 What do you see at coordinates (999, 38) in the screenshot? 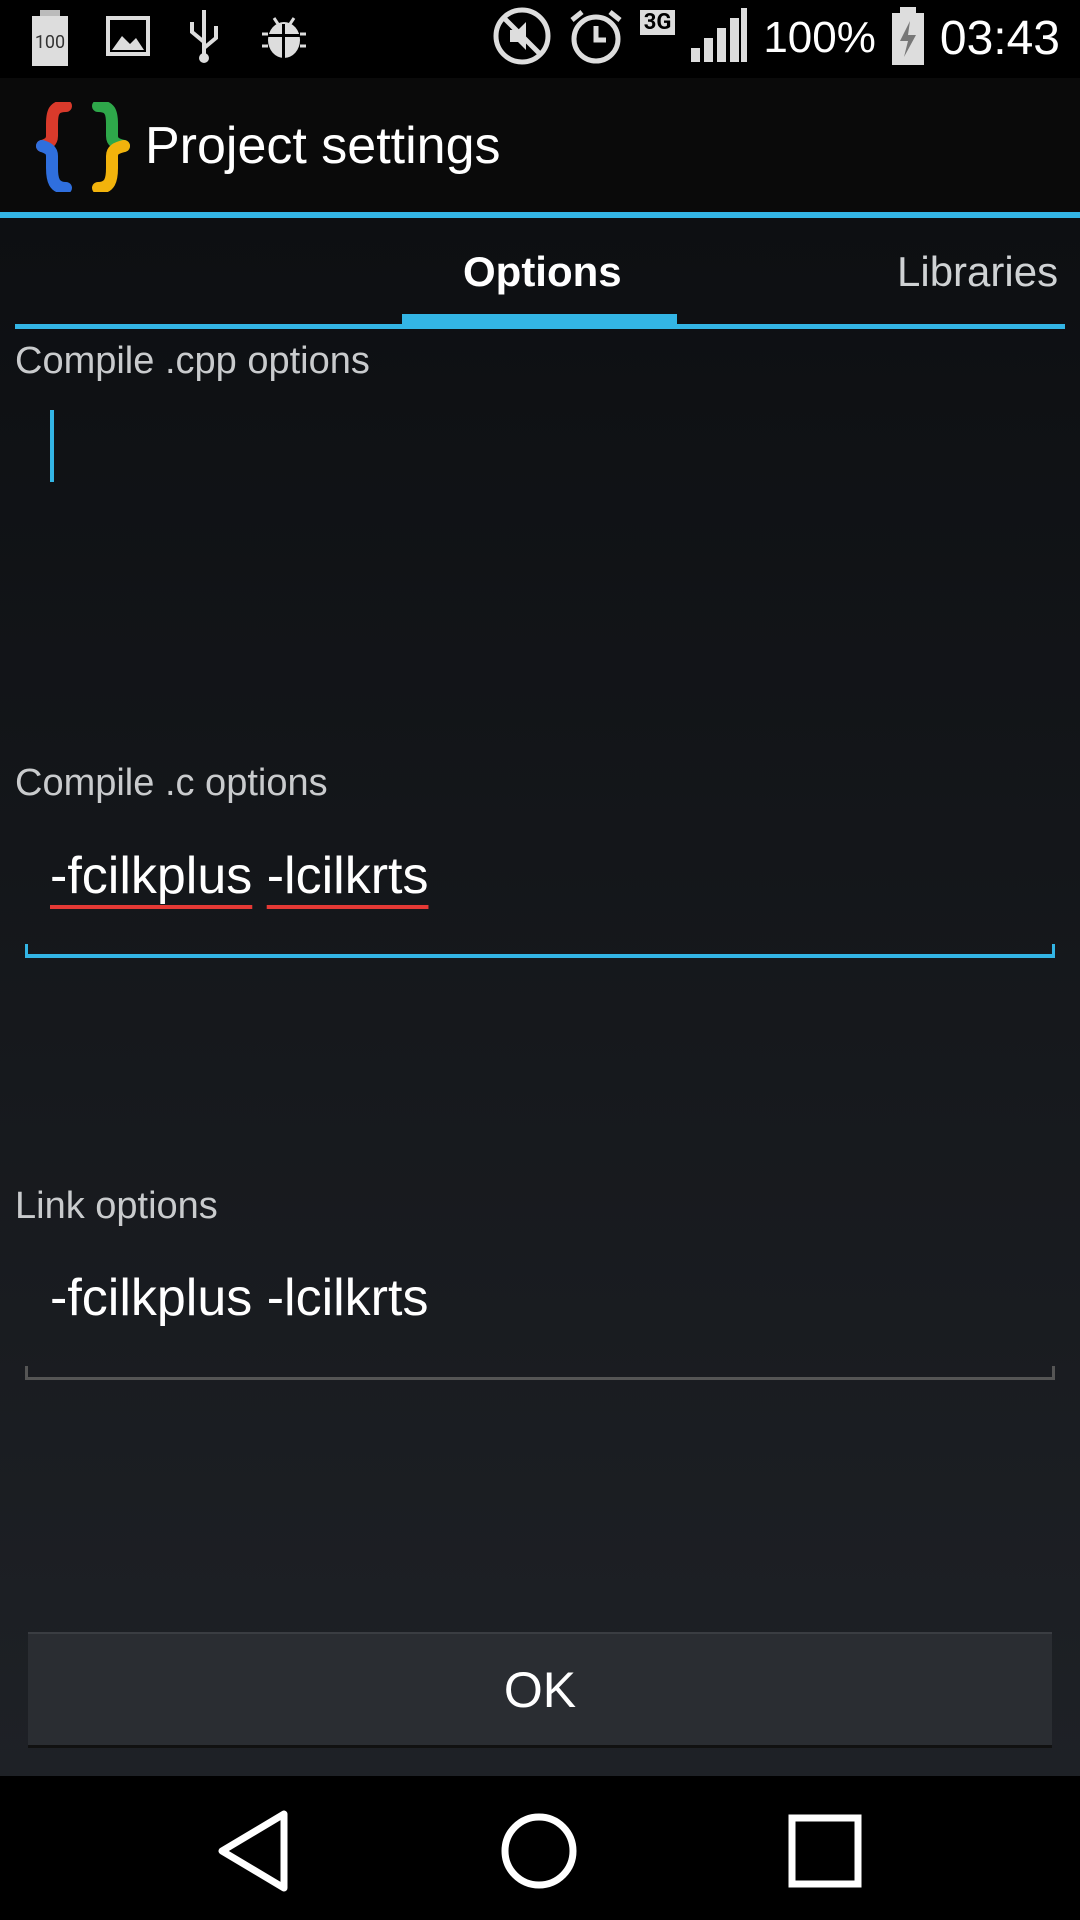
I see `clock: 03:43` at bounding box center [999, 38].